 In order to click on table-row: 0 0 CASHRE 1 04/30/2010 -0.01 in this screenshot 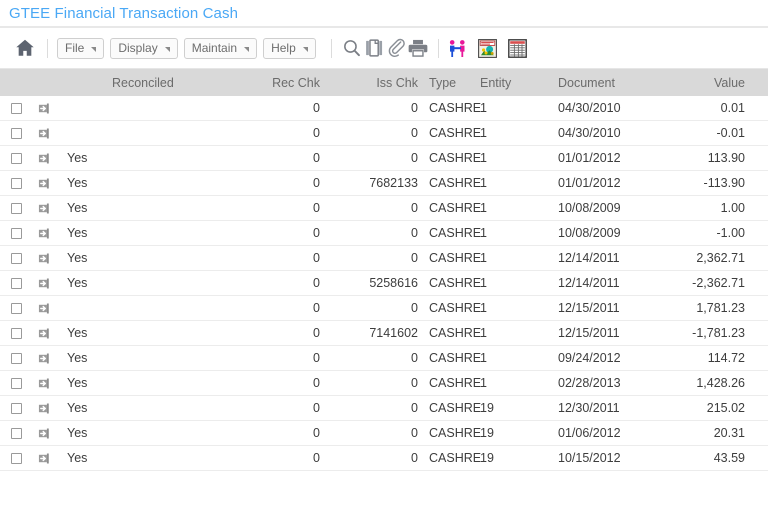, I will do `click(384, 133)`.